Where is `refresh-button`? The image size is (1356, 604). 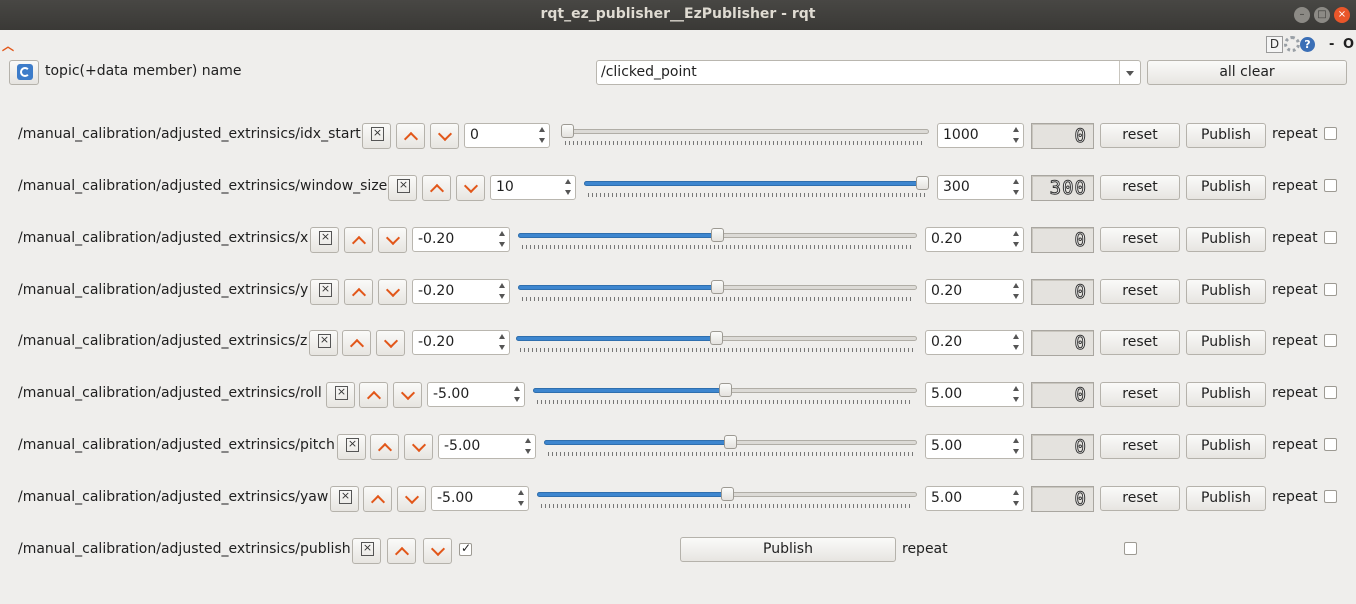 refresh-button is located at coordinates (24, 72).